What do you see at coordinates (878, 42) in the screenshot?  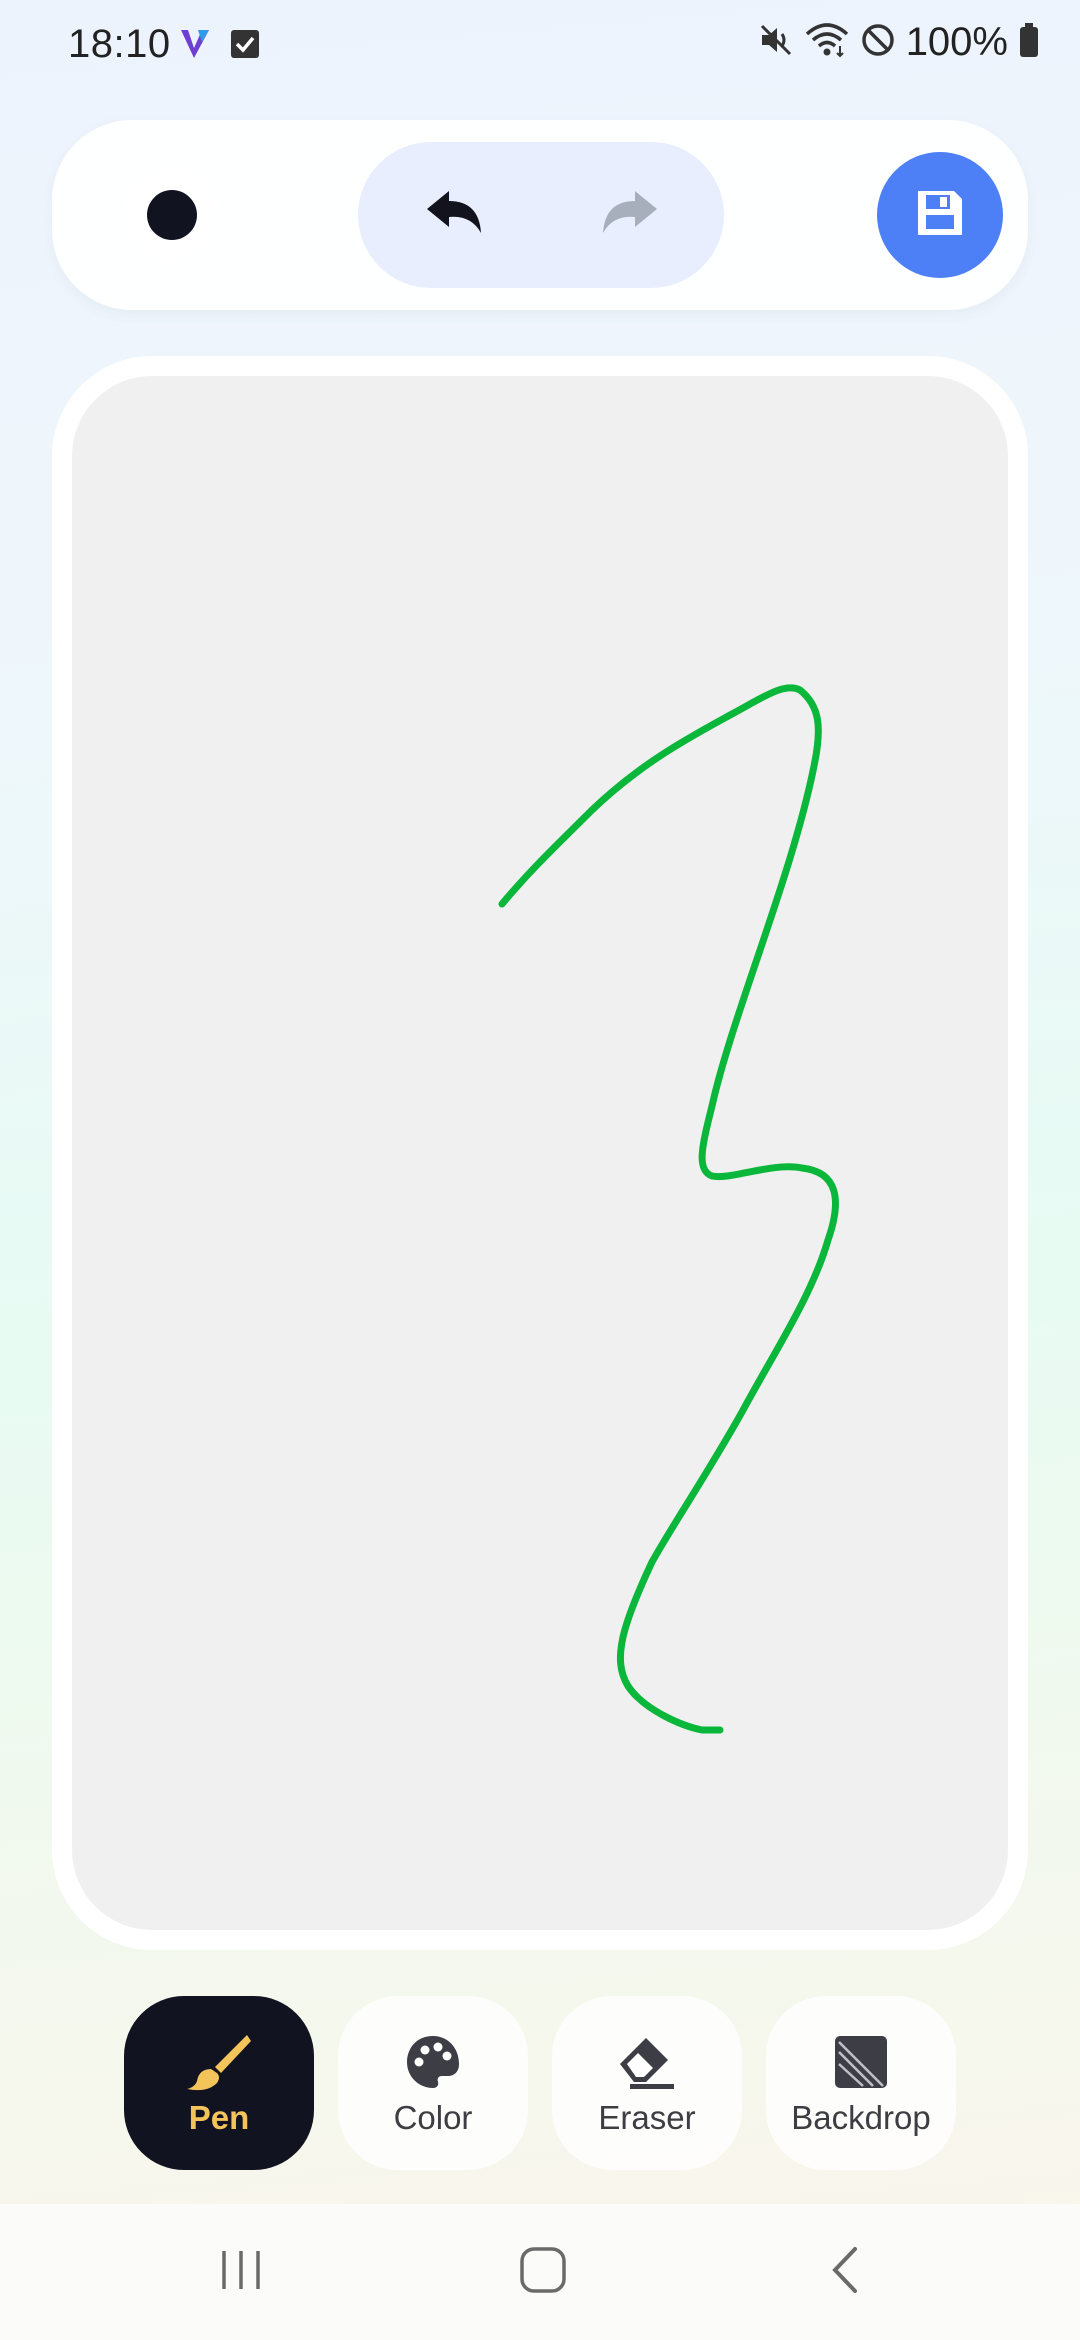 I see `do-not-disturb-icon` at bounding box center [878, 42].